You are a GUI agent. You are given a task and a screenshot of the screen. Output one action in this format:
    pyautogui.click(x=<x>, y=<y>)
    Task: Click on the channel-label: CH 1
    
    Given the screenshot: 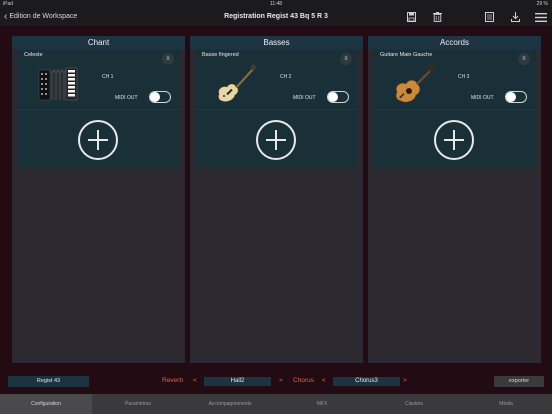 What is the action you would take?
    pyautogui.click(x=108, y=77)
    